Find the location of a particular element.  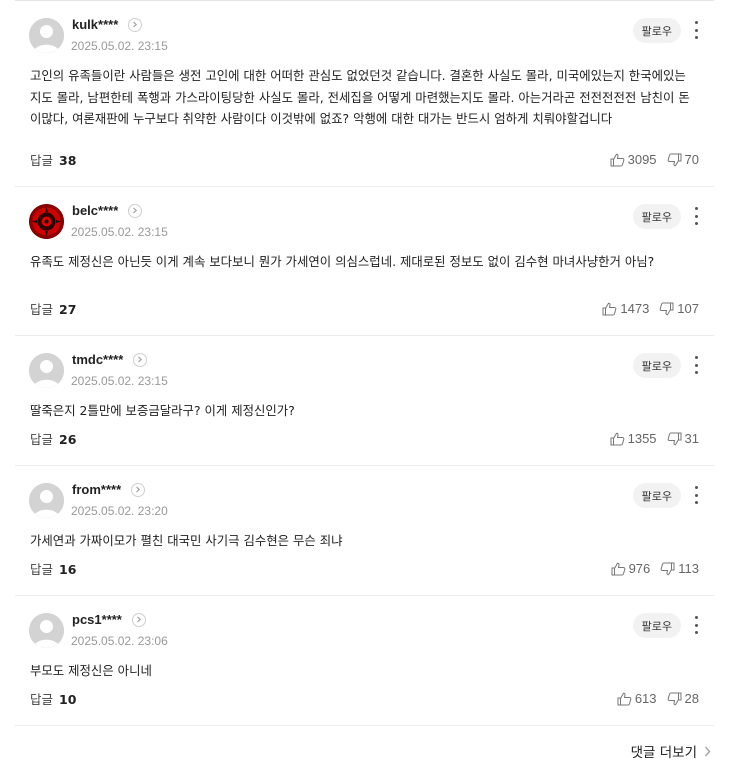

reply-button: 답글 26 is located at coordinates (53, 438).